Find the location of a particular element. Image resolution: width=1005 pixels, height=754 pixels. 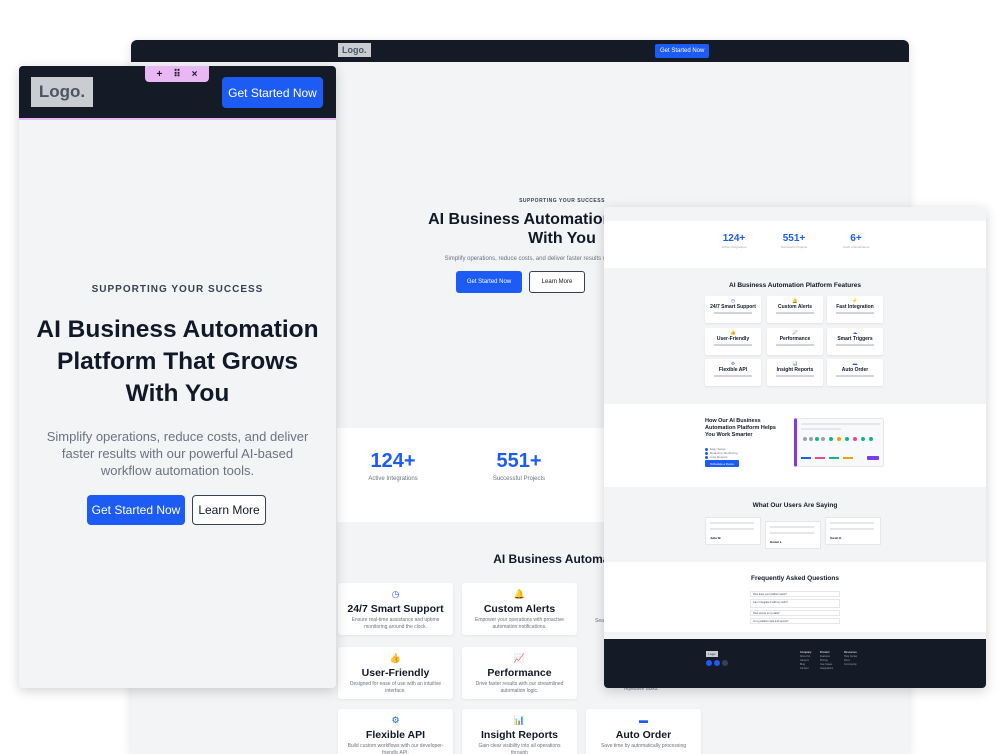

faq-item-expanded: Can I integrate it with my tools? is located at coordinates (795, 603).